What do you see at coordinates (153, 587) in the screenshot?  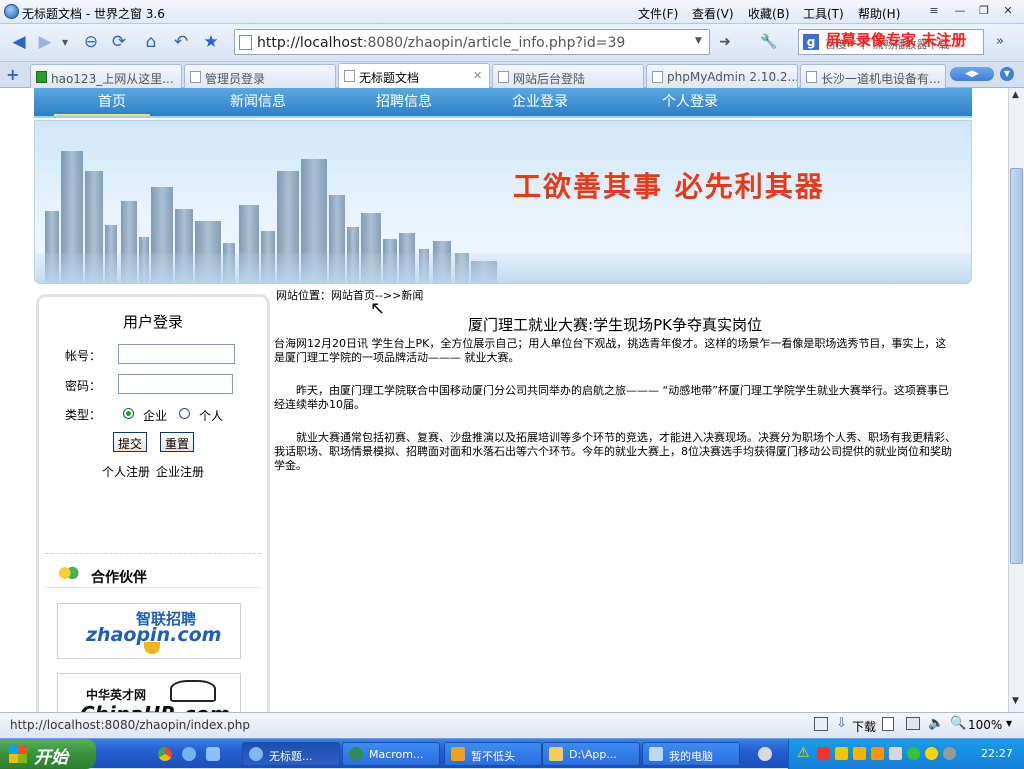 I see `divider` at bounding box center [153, 587].